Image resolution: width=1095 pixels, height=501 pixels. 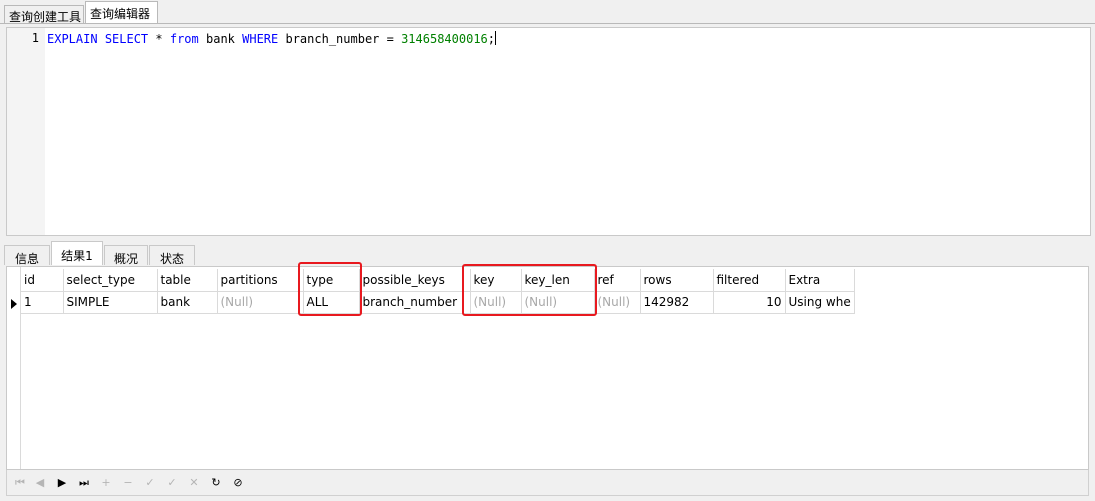 What do you see at coordinates (187, 302) in the screenshot?
I see `cell-table: bank` at bounding box center [187, 302].